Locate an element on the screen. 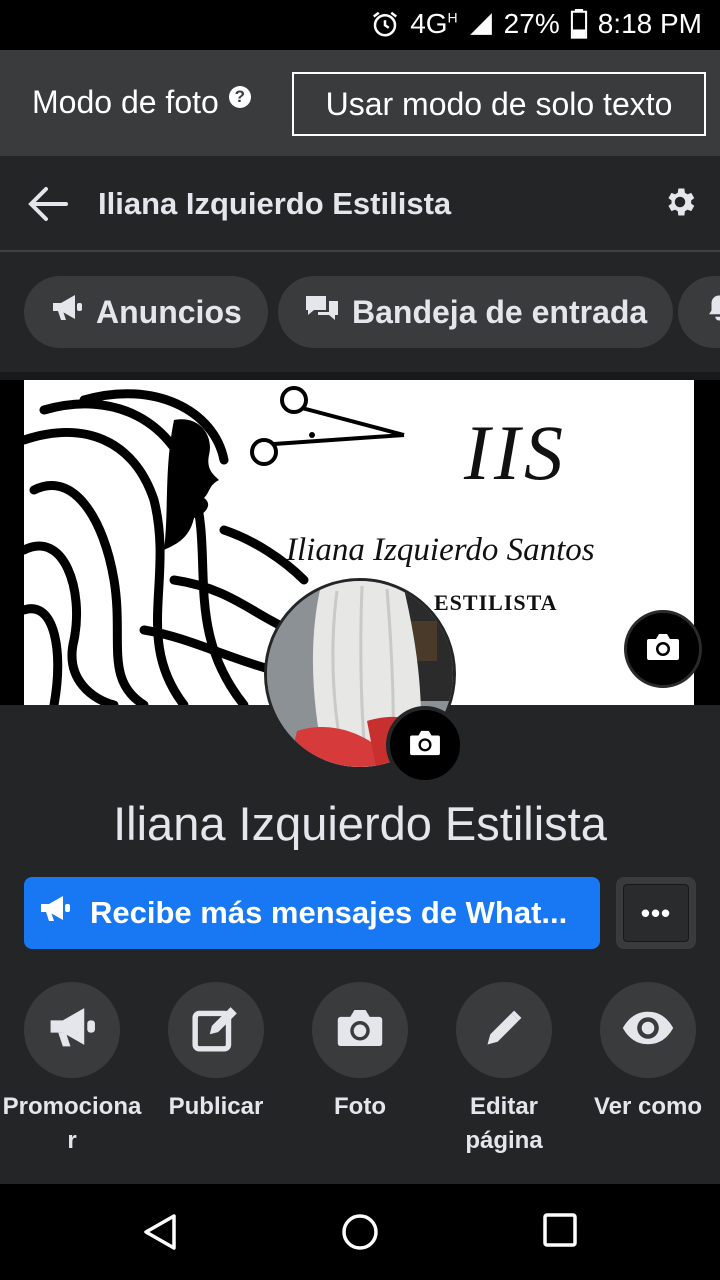  home-nav-icon is located at coordinates (360, 1234).